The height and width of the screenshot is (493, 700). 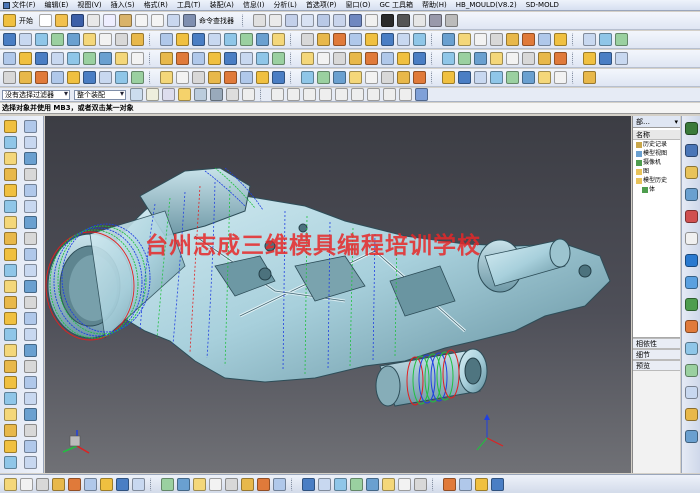 I want to click on hide-icon, so click(x=451, y=20).